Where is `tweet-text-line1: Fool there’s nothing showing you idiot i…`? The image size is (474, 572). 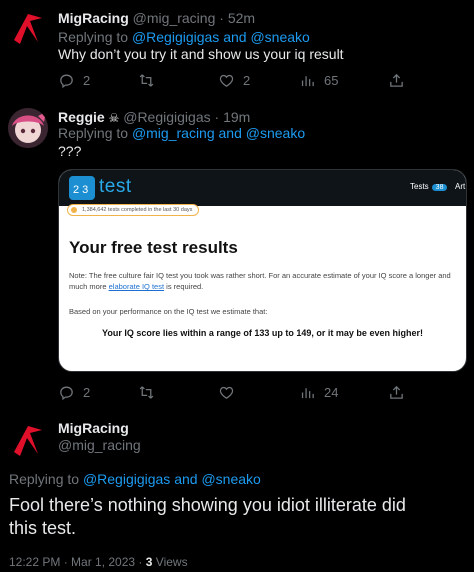 tweet-text-line1: Fool there’s nothing showing you idiot i… is located at coordinates (207, 505).